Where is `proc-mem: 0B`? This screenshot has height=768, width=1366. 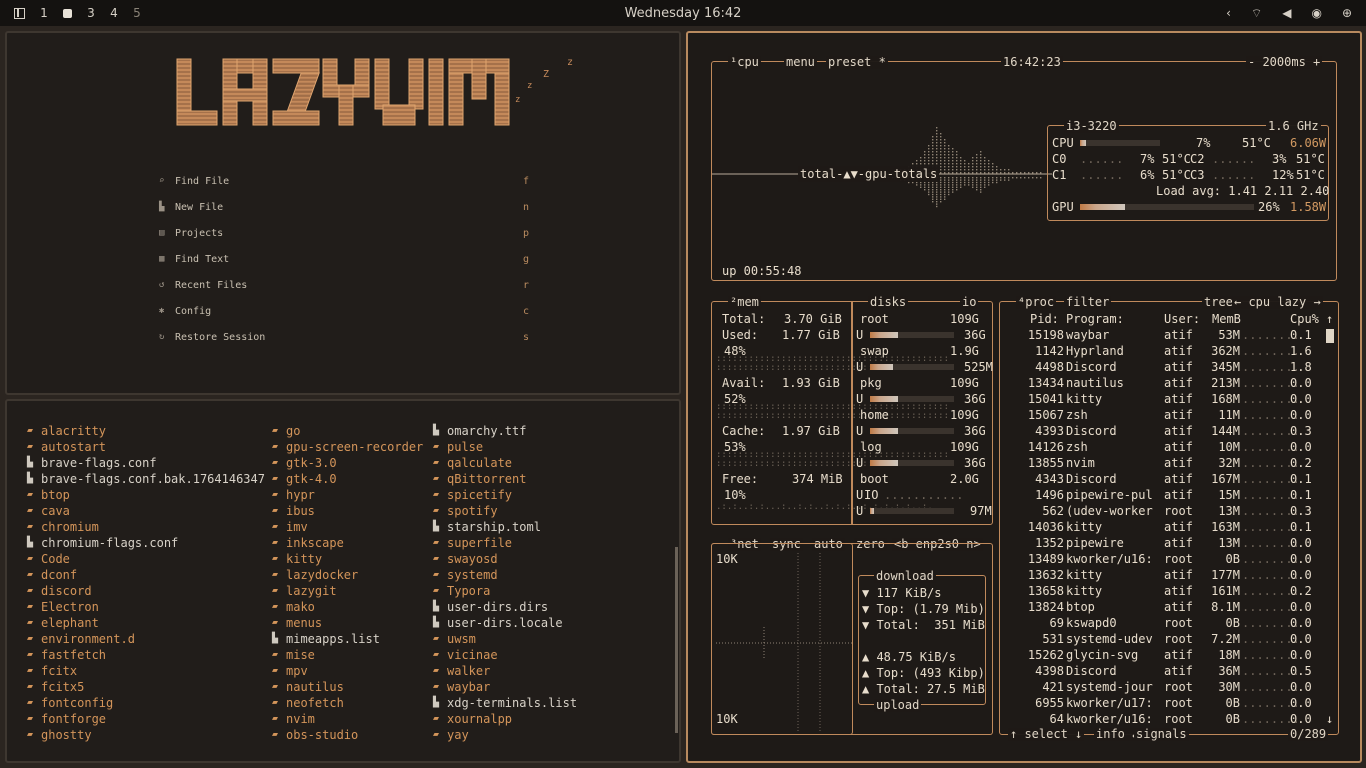
proc-mem: 0B is located at coordinates (1223, 559).